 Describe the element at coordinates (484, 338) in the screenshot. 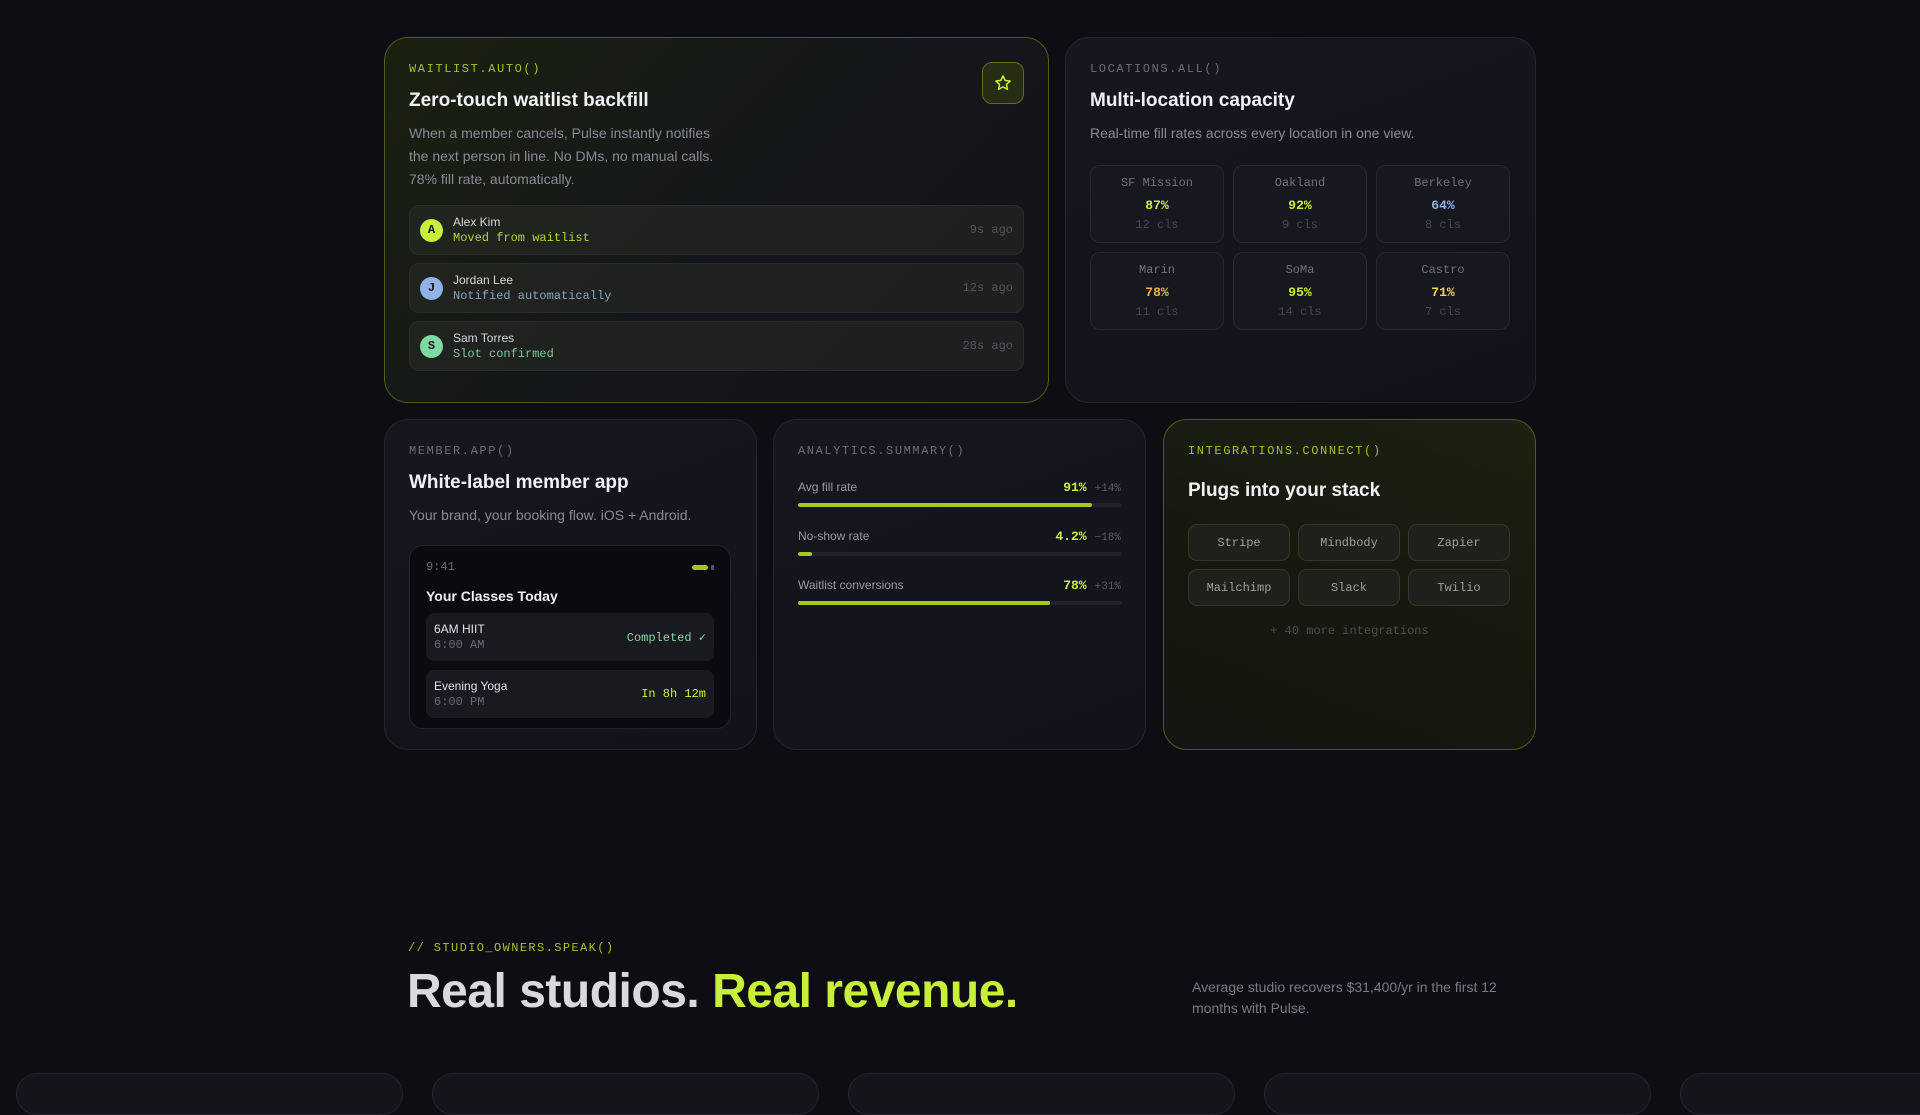

I see `member-name: Sam Torres` at that location.